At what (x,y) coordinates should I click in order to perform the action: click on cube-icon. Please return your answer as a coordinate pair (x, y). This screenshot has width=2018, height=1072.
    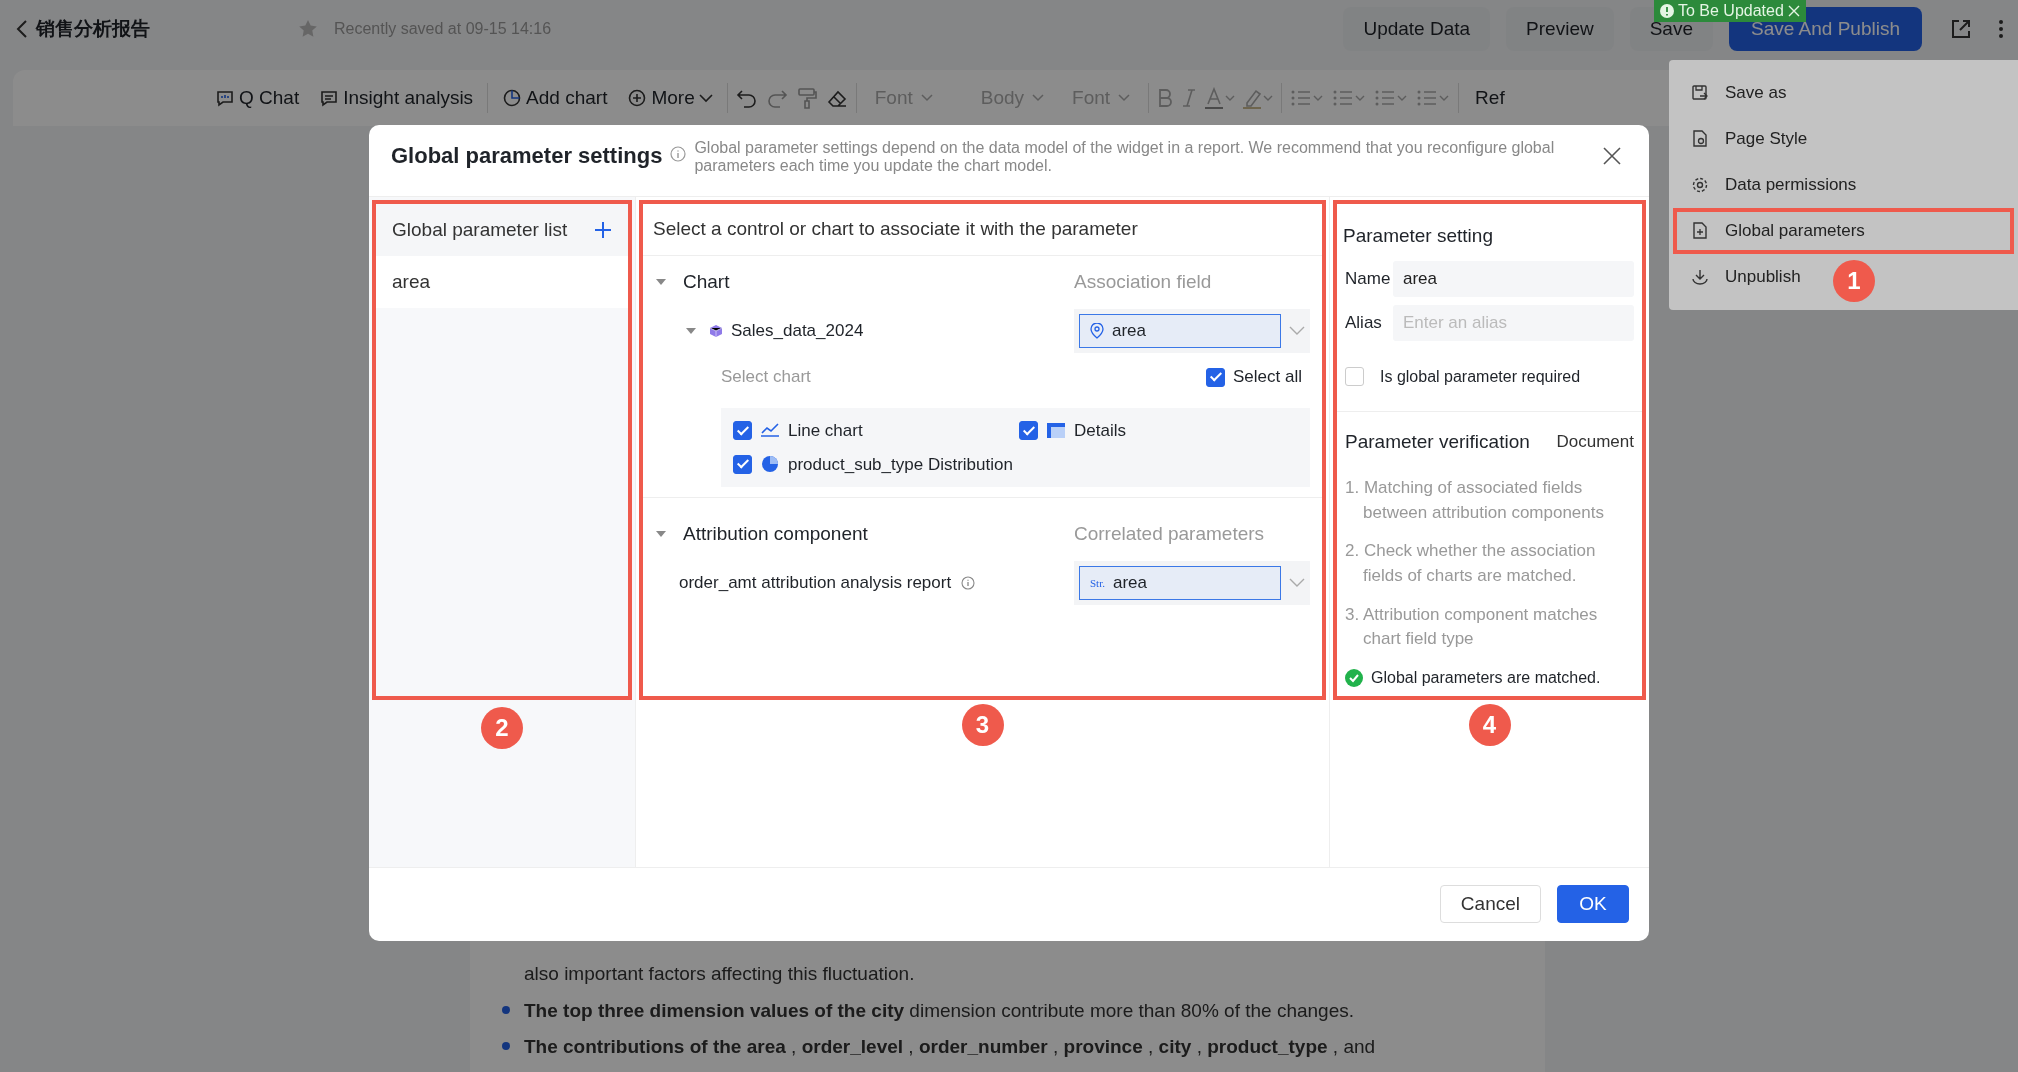
    Looking at the image, I should click on (716, 331).